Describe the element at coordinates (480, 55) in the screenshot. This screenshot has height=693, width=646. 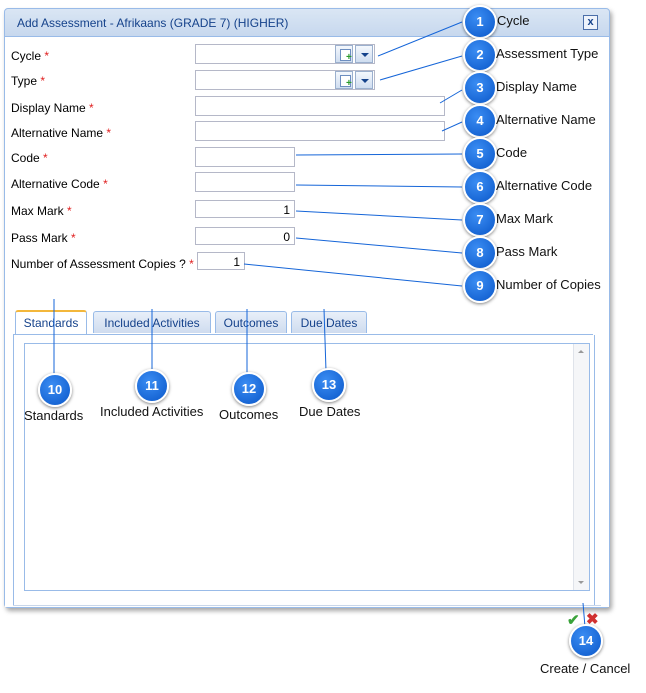
I see `callout-badge: 2` at that location.